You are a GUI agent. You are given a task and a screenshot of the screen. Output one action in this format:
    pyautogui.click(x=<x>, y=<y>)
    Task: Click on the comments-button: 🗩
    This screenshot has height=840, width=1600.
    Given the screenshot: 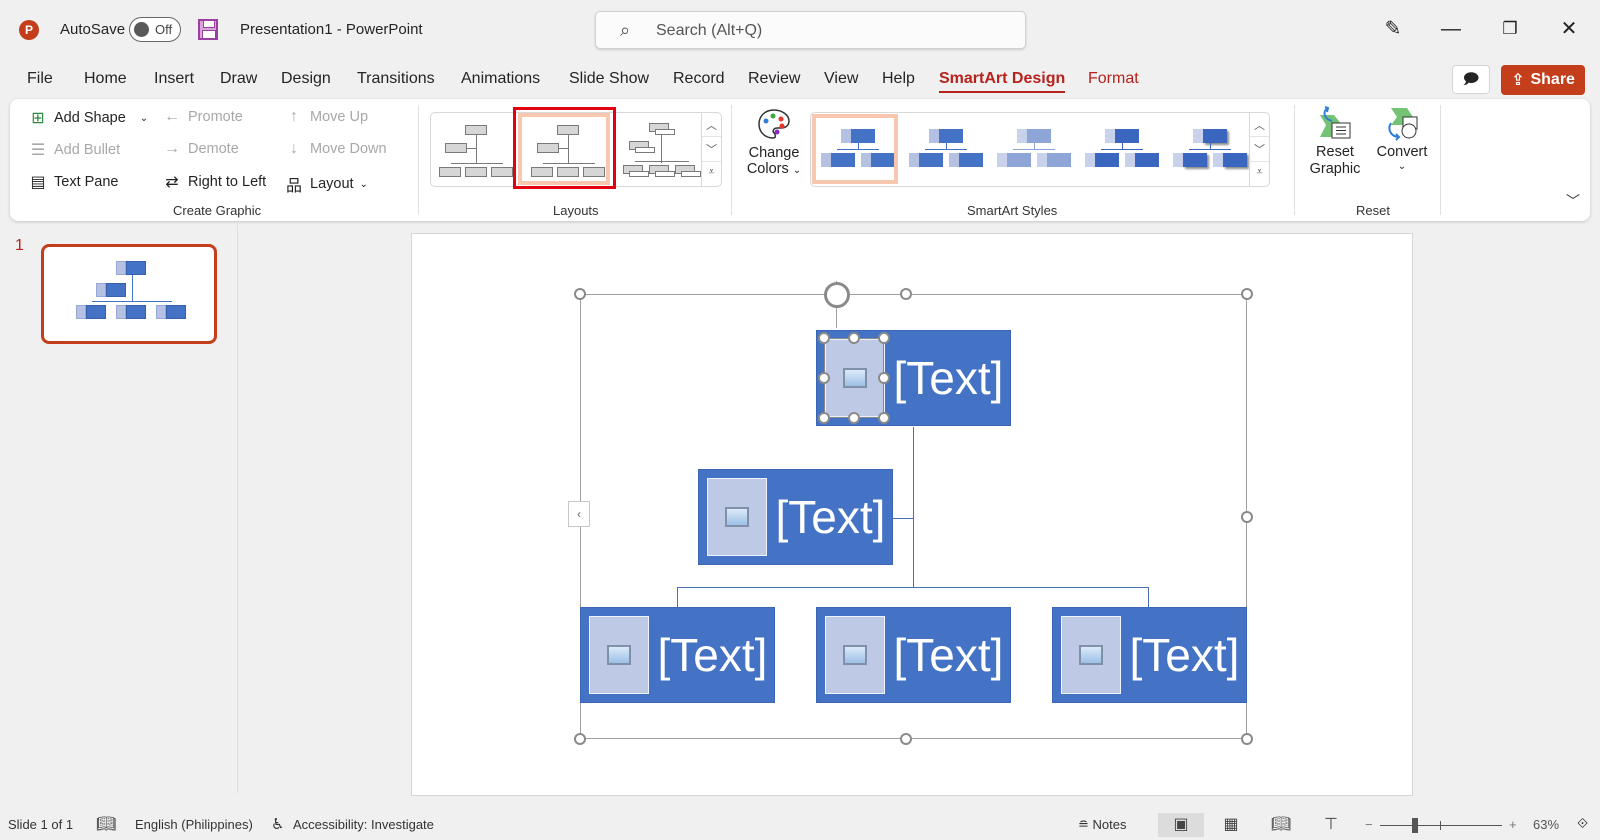 What is the action you would take?
    pyautogui.click(x=1471, y=79)
    